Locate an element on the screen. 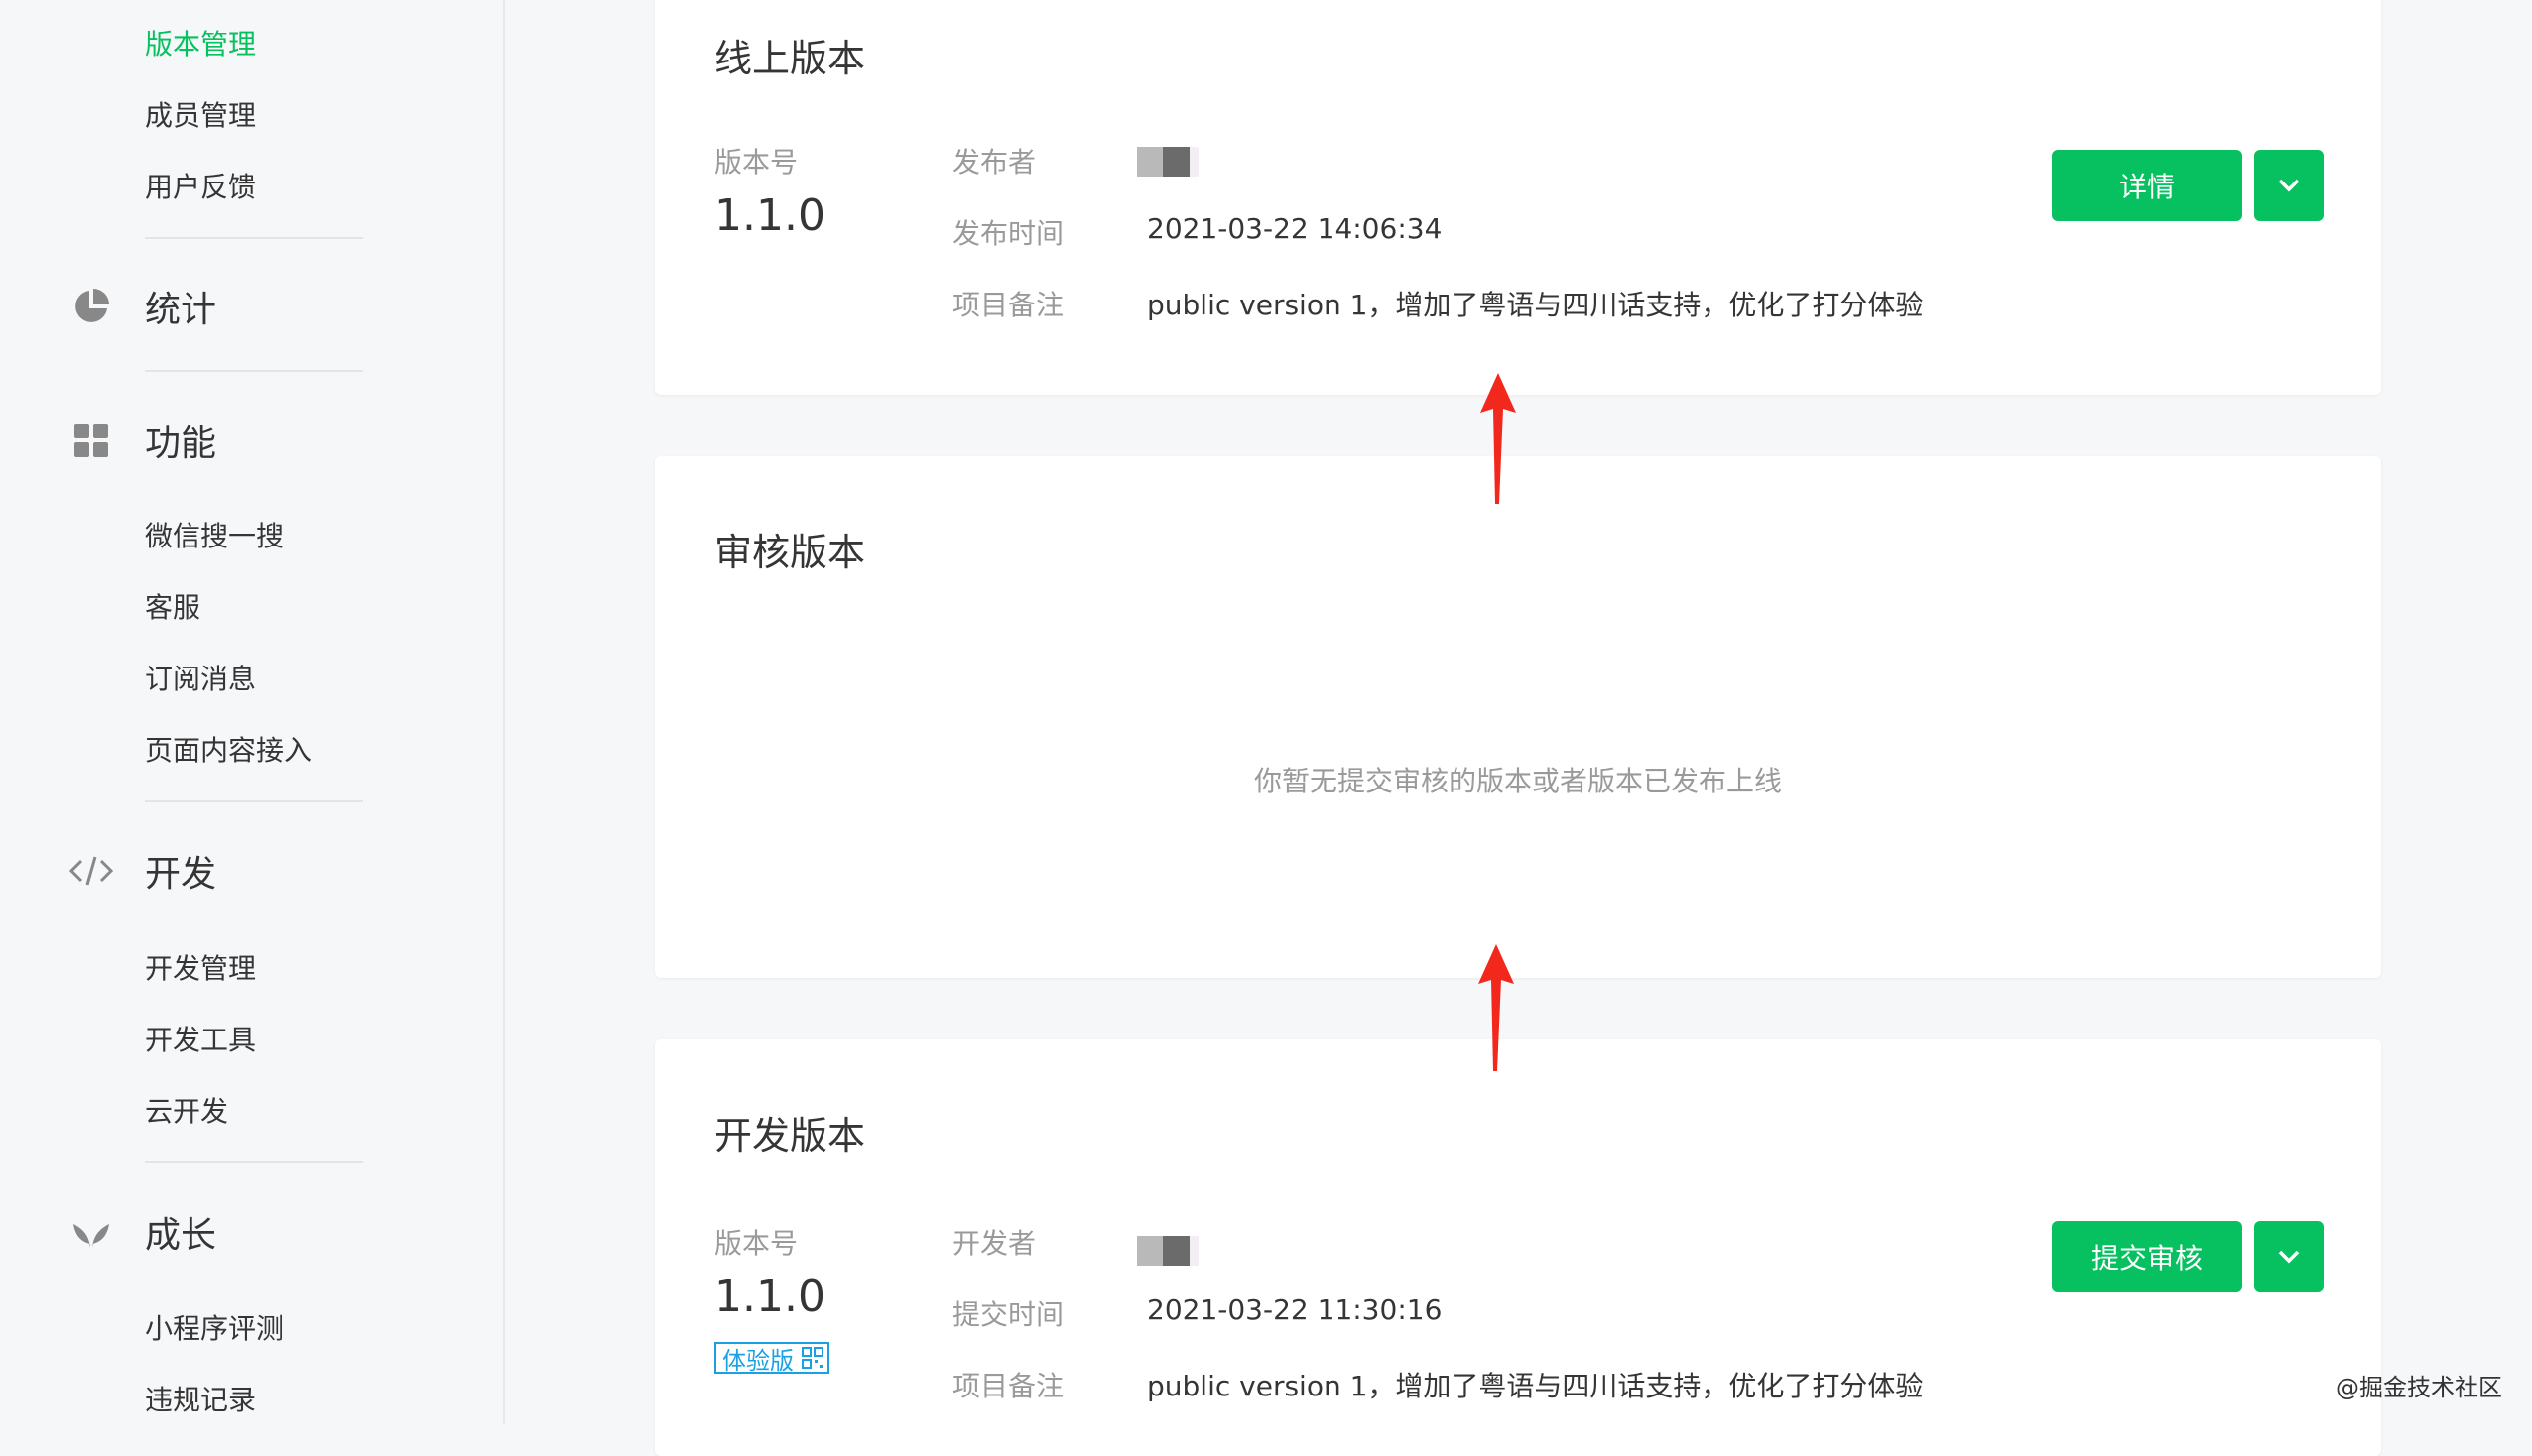 The image size is (2532, 1456). sidebar-group-features: 功能 is located at coordinates (143, 440).